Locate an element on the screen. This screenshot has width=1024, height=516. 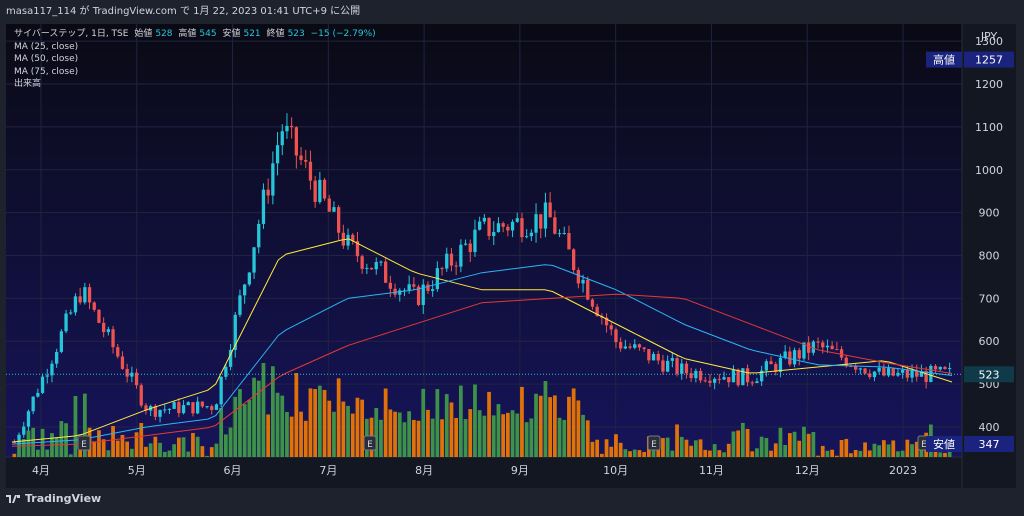
price-tick-label: 800 is located at coordinates (989, 256).